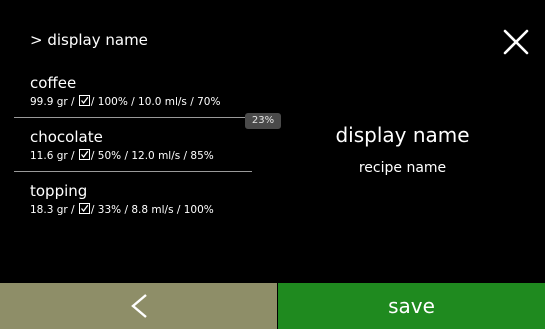 Image resolution: width=545 pixels, height=329 pixels. Describe the element at coordinates (152, 156) in the screenshot. I see `ingredient-params: / 50% / 12.0 ml/s / 85%` at that location.